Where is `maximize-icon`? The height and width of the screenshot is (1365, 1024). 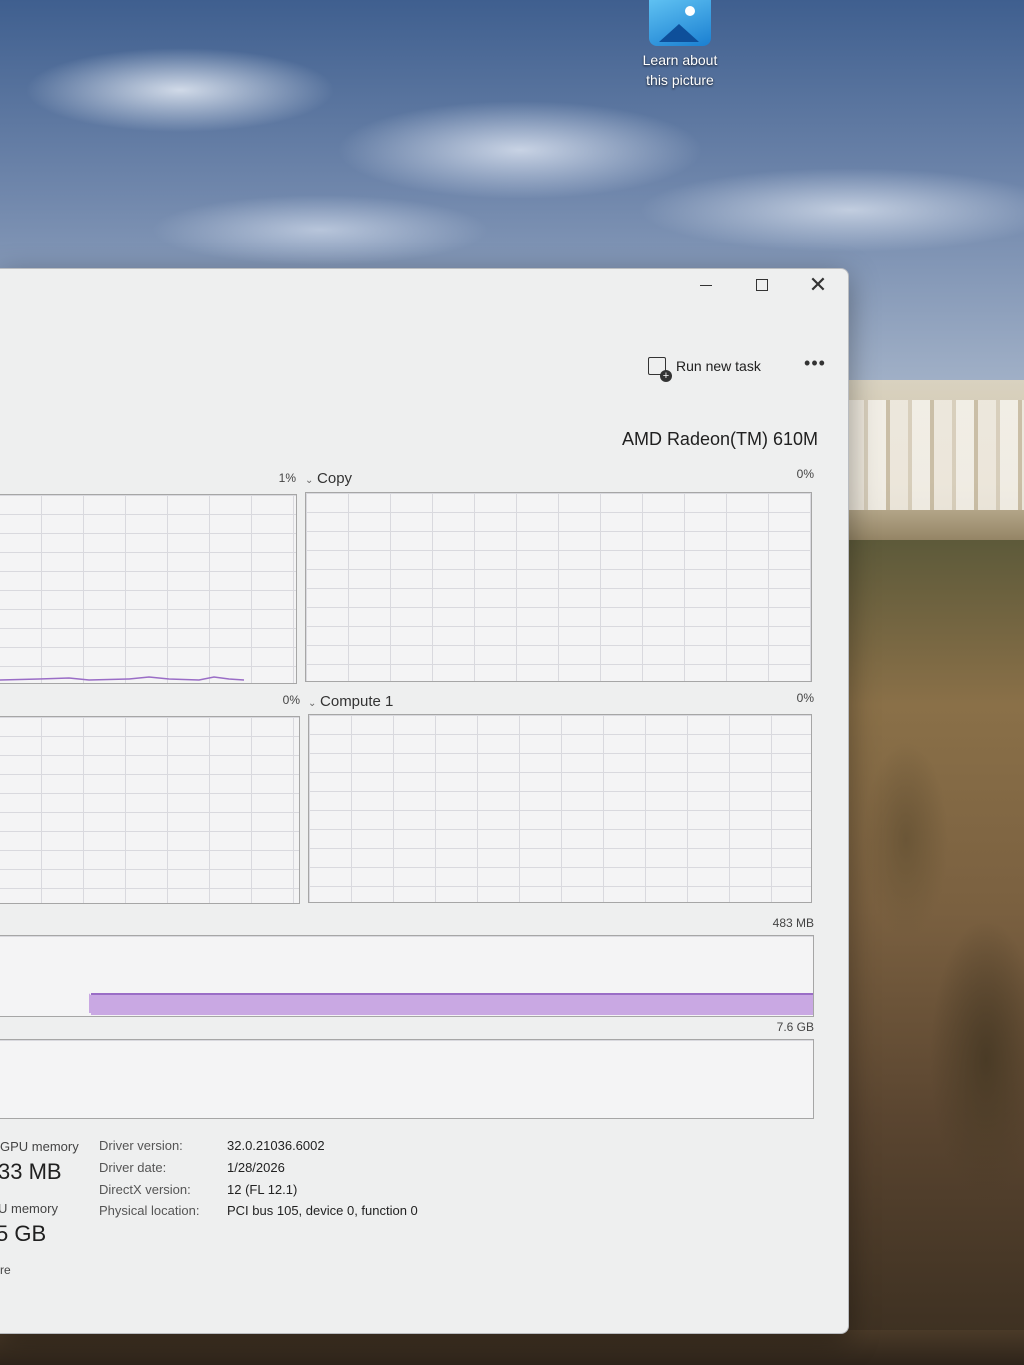
maximize-icon is located at coordinates (762, 285).